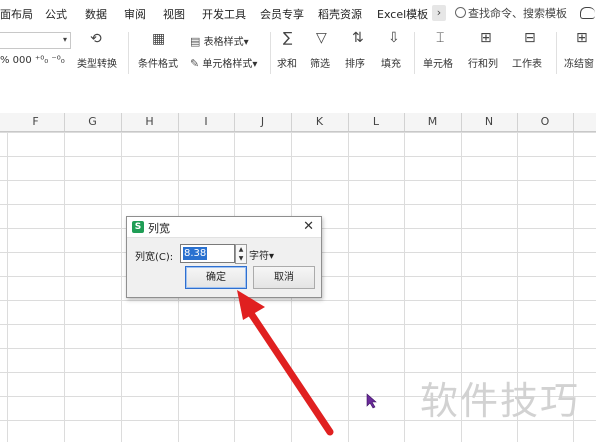 The width and height of the screenshot is (596, 442). I want to click on column-header-n: N, so click(489, 122).